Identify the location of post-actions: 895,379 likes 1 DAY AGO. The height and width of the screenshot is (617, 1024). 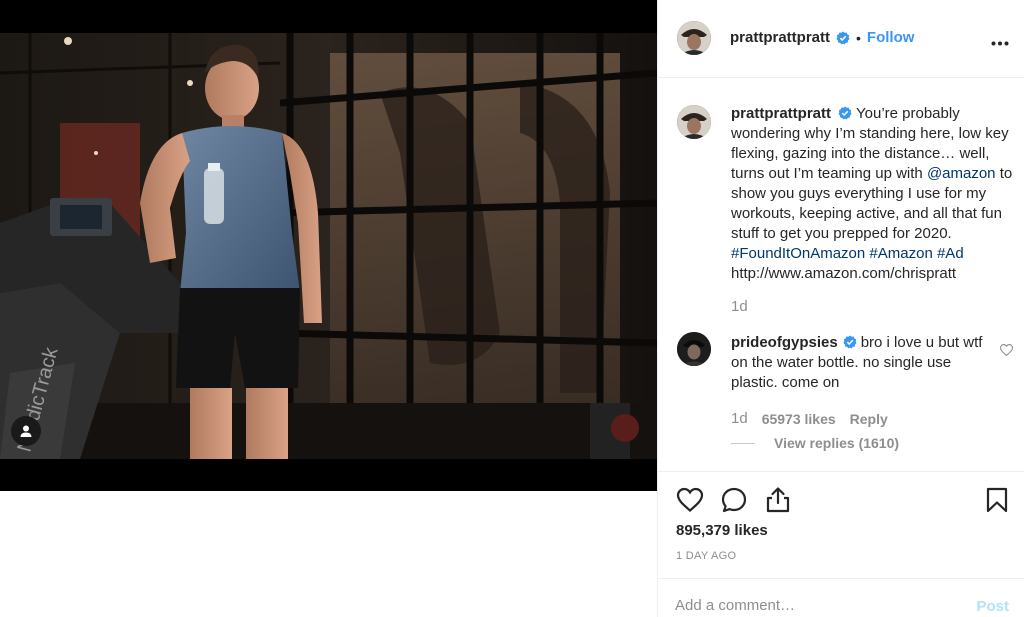
(841, 519).